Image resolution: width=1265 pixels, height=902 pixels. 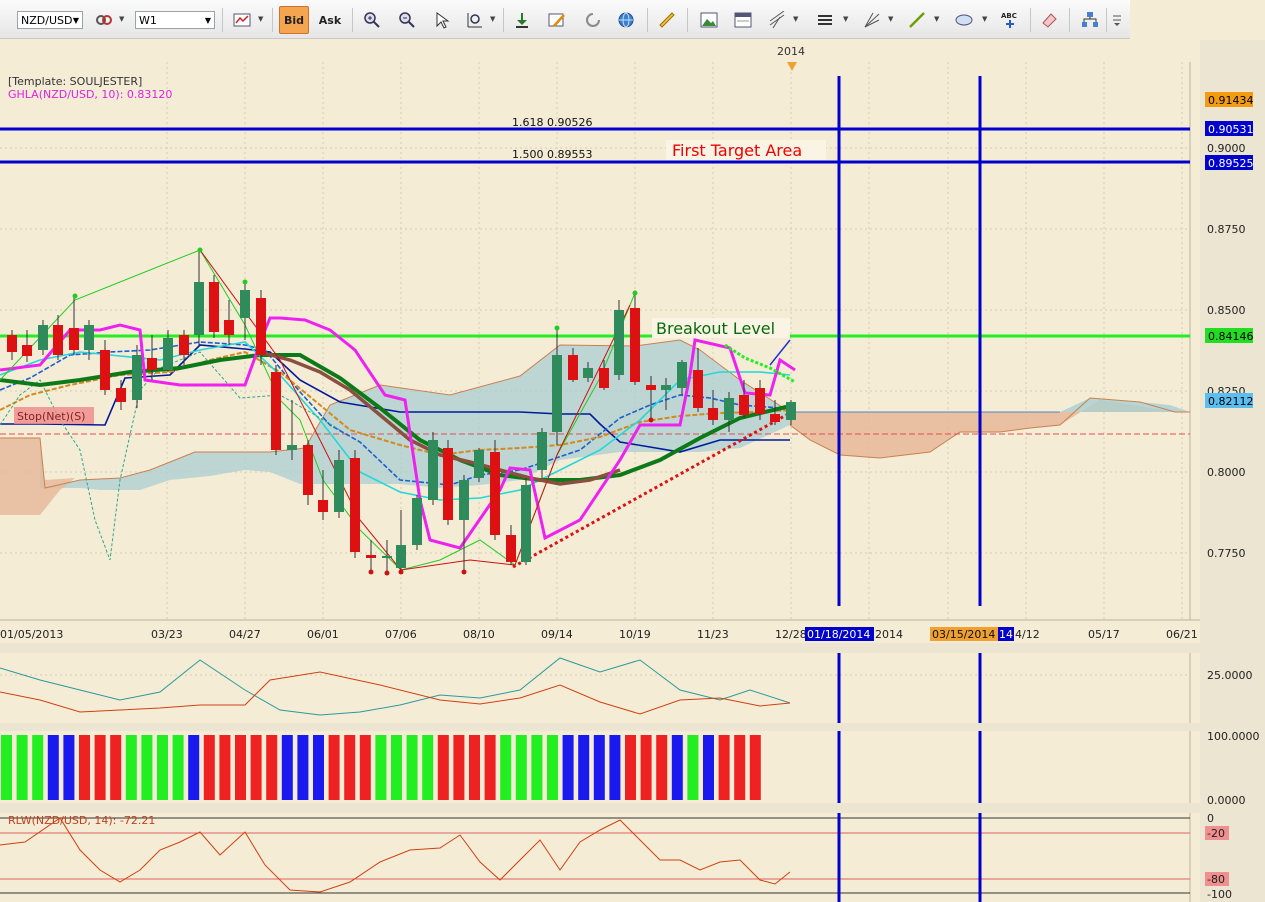 What do you see at coordinates (635, 634) in the screenshot?
I see `date-label: 10/19` at bounding box center [635, 634].